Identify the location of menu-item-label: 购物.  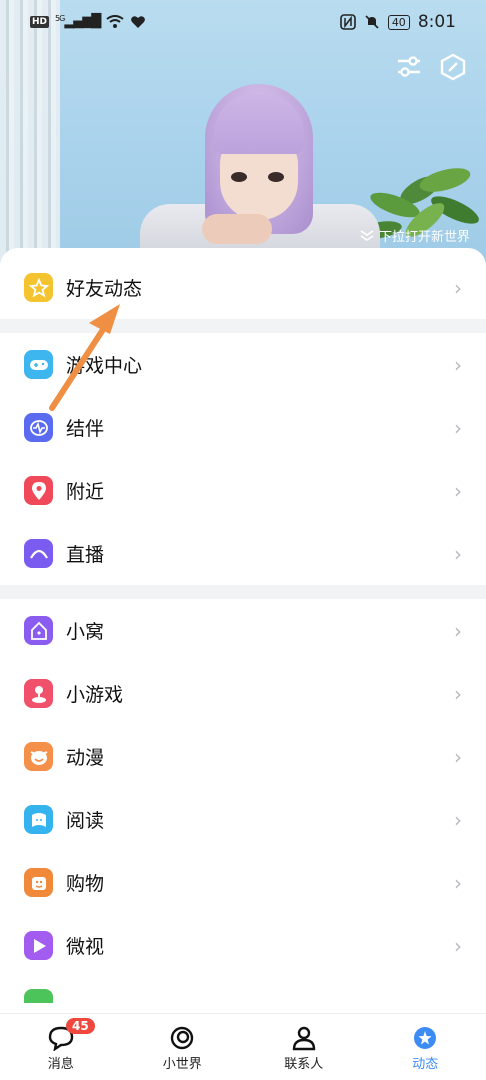
(85, 884).